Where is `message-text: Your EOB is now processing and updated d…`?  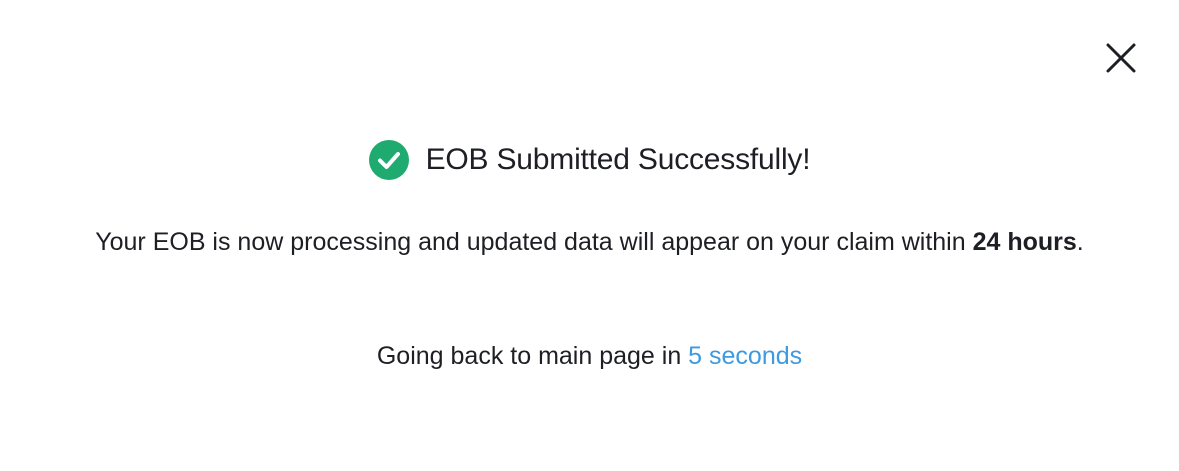 message-text: Your EOB is now processing and updated d… is located at coordinates (534, 242).